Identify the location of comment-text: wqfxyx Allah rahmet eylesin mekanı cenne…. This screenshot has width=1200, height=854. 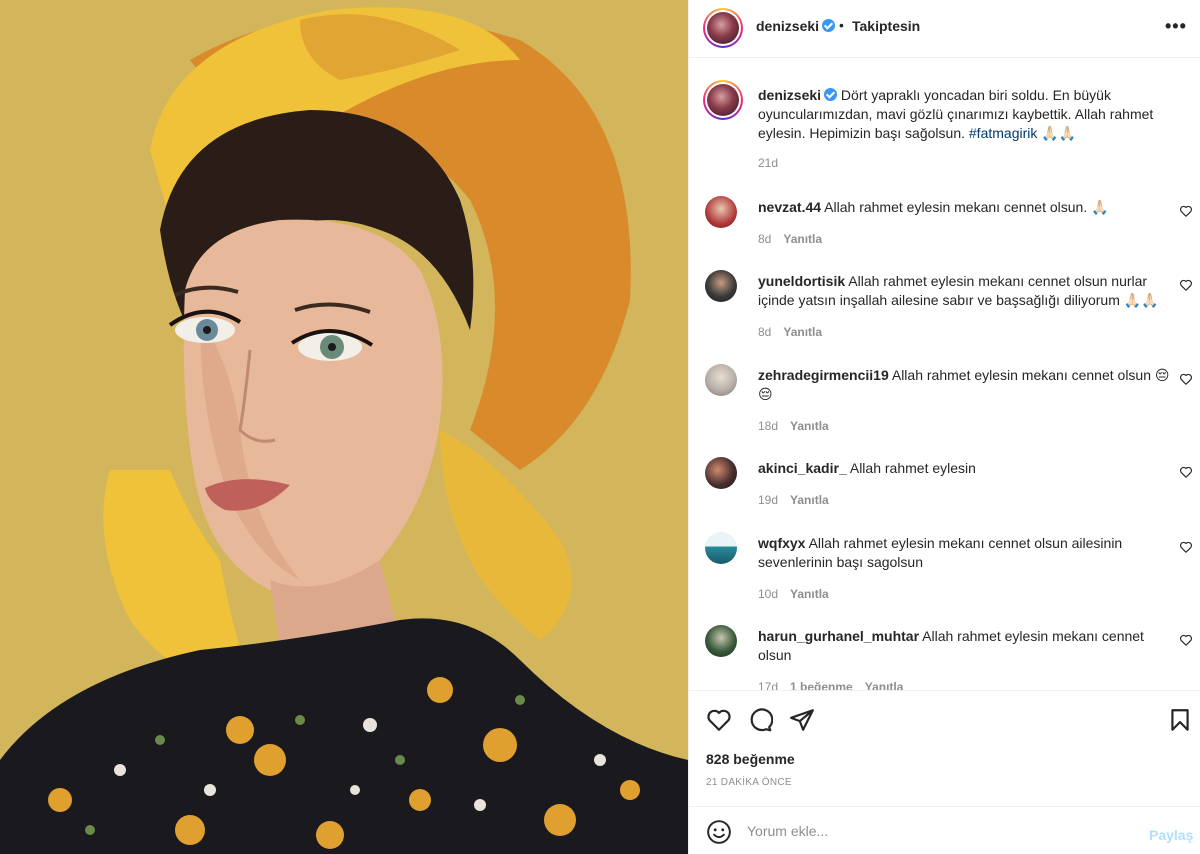
(940, 552).